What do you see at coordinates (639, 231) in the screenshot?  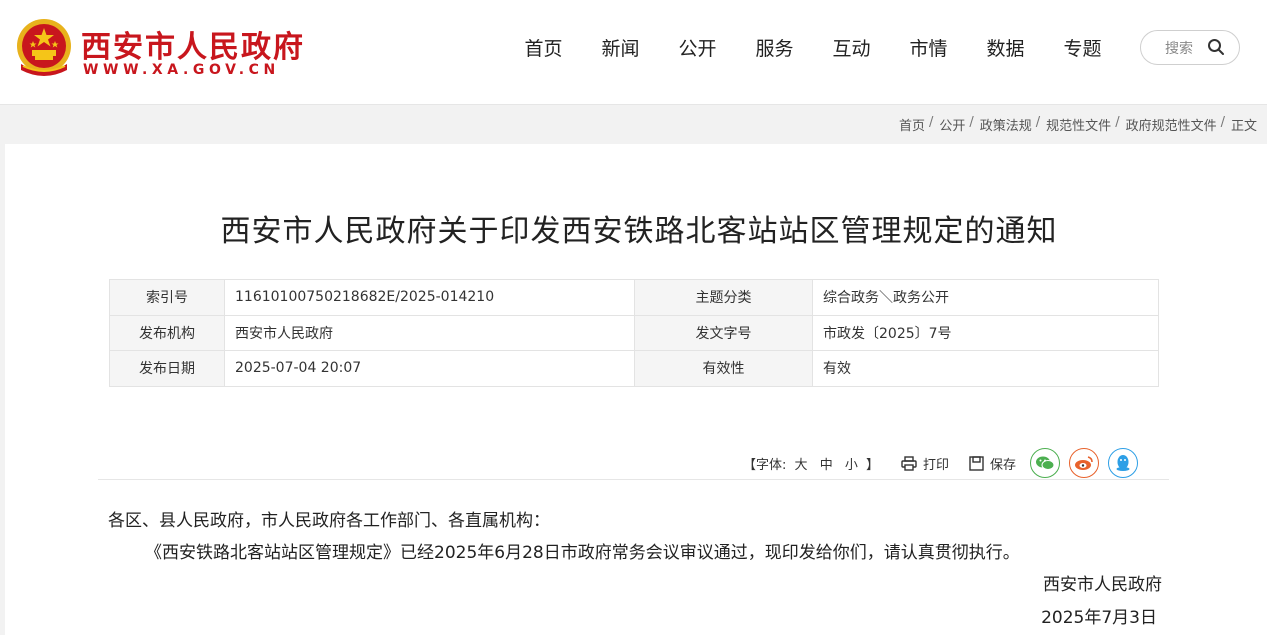 I see `article-title: 西安市人民政府关于印发西安铁路北客站站区管理规定的通知` at bounding box center [639, 231].